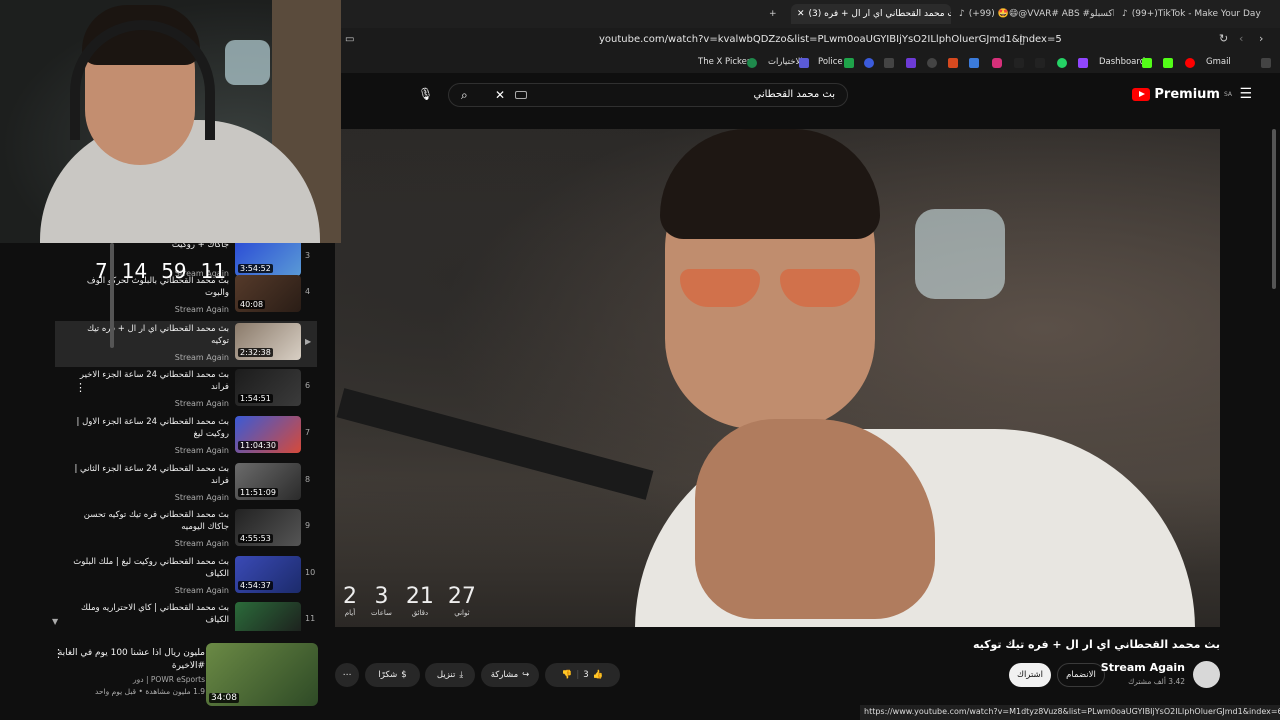 The width and height of the screenshot is (1280, 720). I want to click on link-icon, so click(869, 63).